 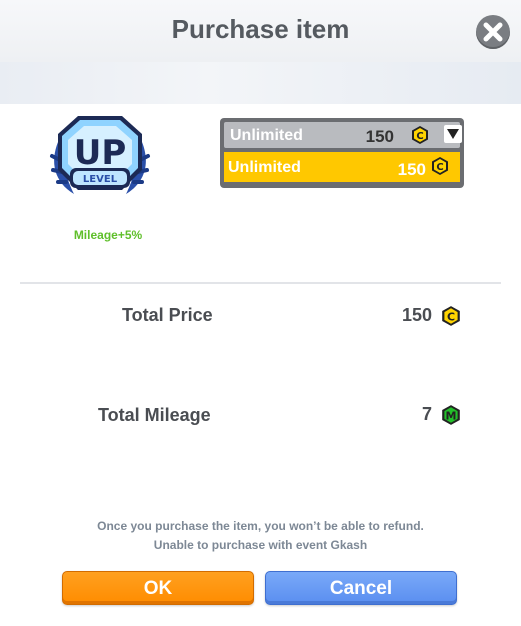 I want to click on chevron-down-icon, so click(x=453, y=134).